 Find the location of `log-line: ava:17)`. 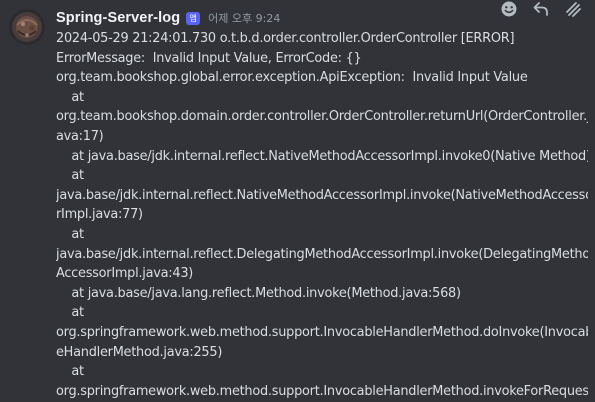

log-line: ava:17) is located at coordinates (80, 136).